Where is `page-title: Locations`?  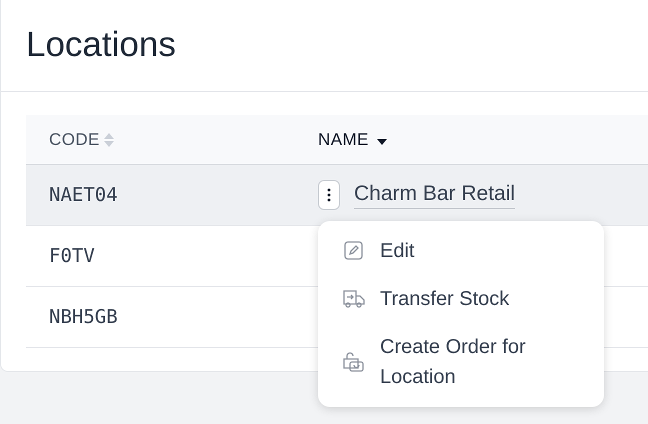 page-title: Locations is located at coordinates (101, 45).